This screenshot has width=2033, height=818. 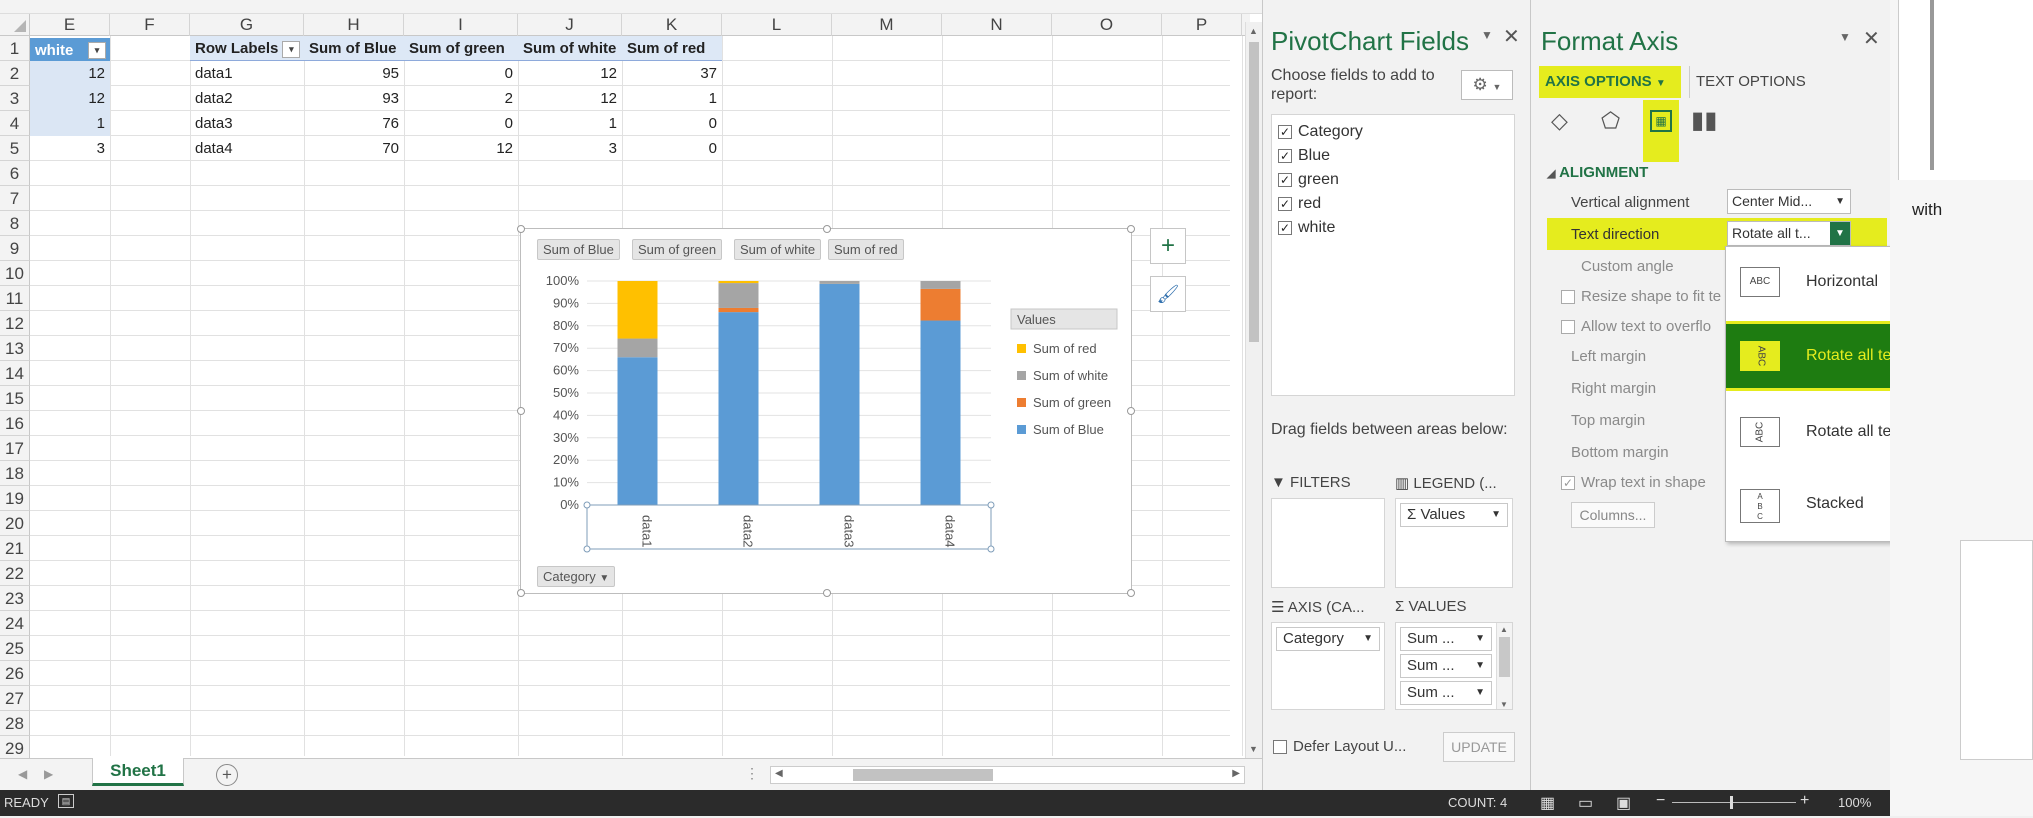 I want to click on fill-line-icon: ◇, so click(x=1559, y=121).